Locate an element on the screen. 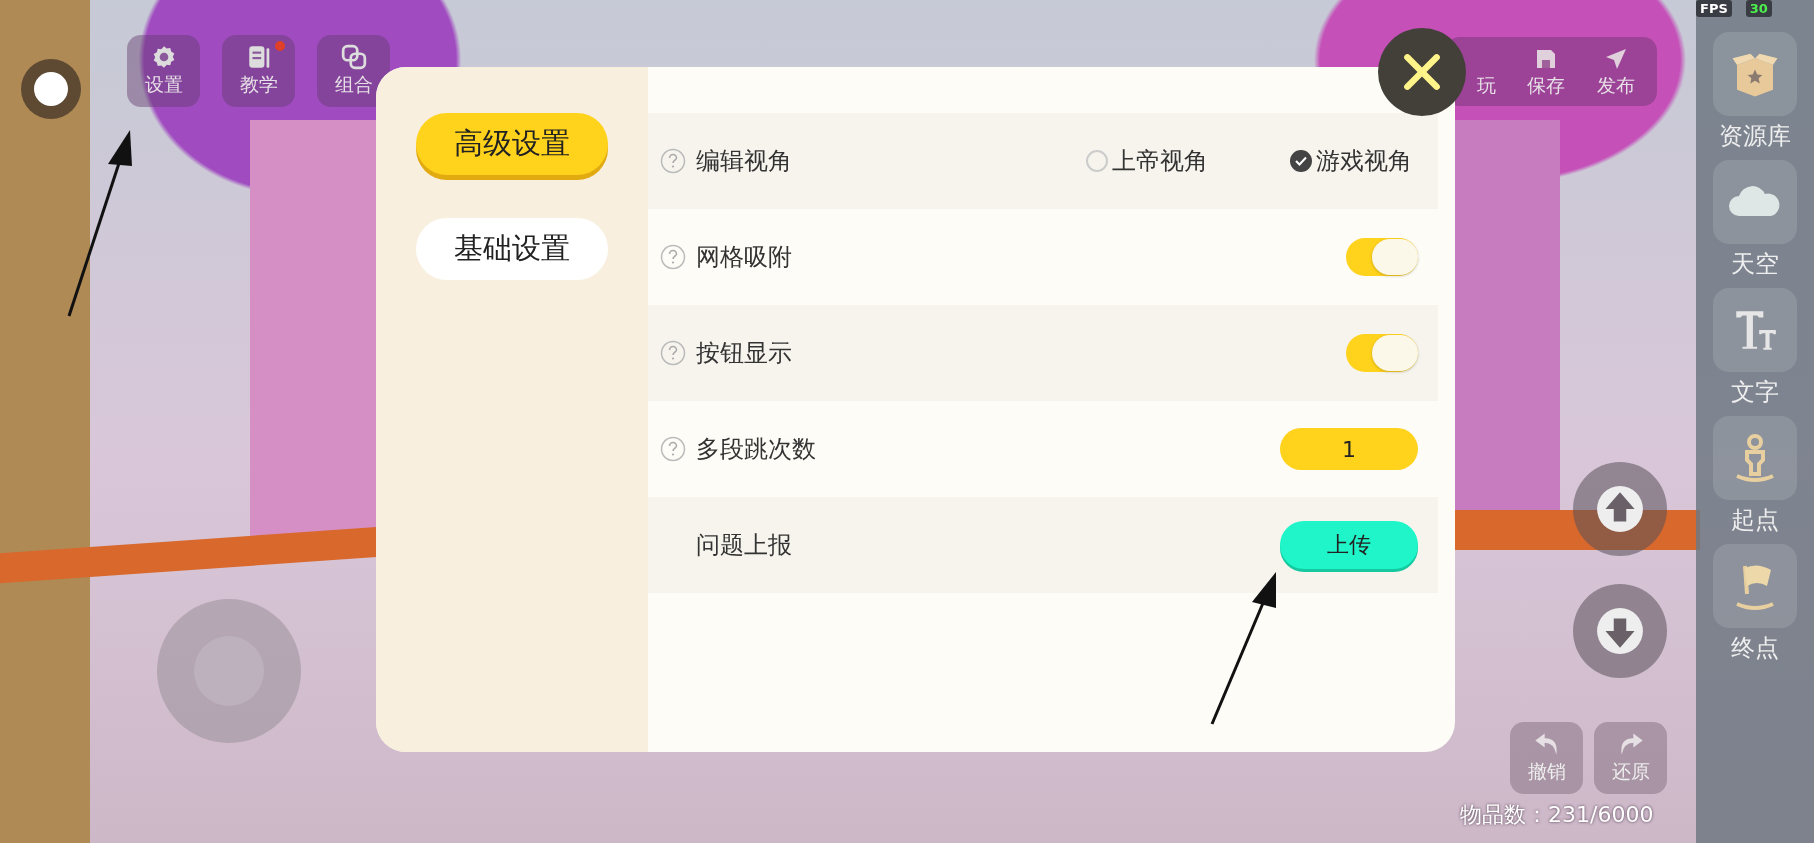 This screenshot has height=843, width=1814. setting-label: 按钮显示 is located at coordinates (744, 353).